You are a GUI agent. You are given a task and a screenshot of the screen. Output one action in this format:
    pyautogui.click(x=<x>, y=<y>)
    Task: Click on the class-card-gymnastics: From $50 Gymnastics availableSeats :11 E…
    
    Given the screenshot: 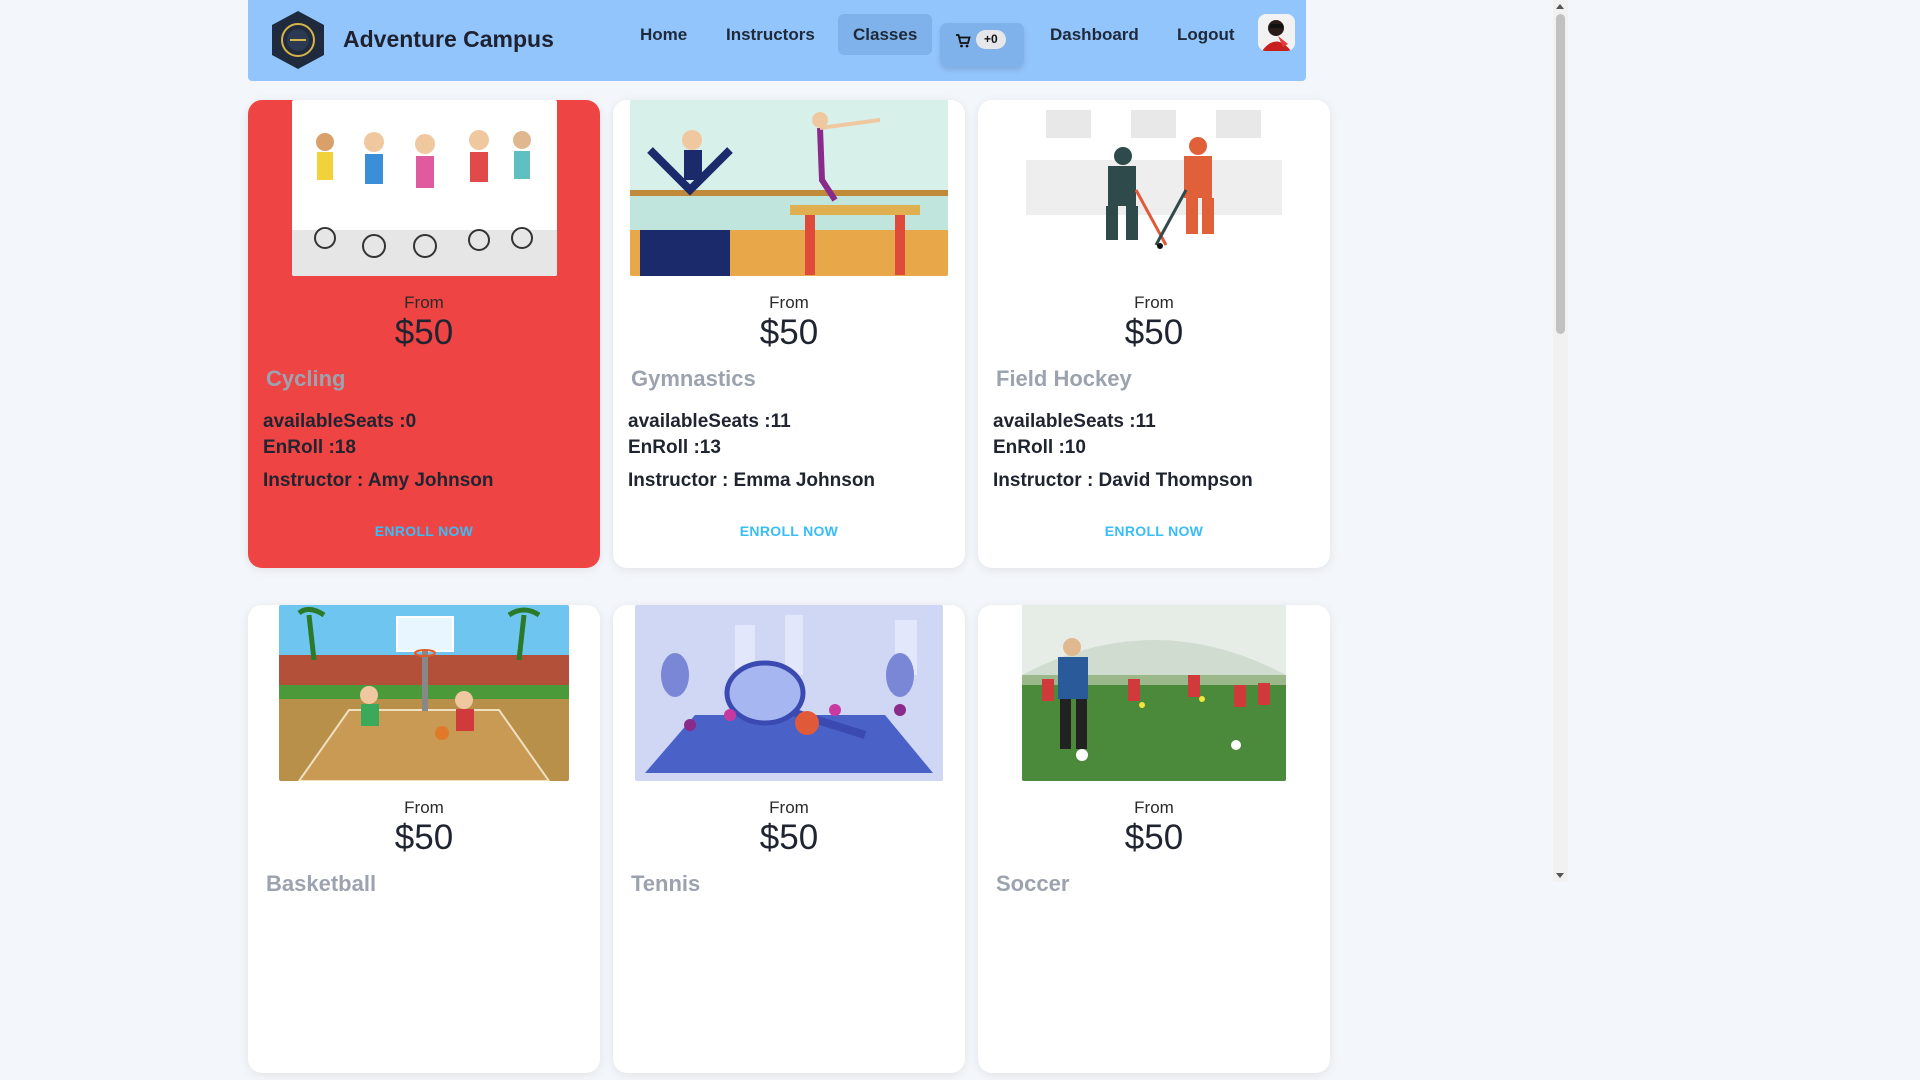 What is the action you would take?
    pyautogui.click(x=789, y=334)
    